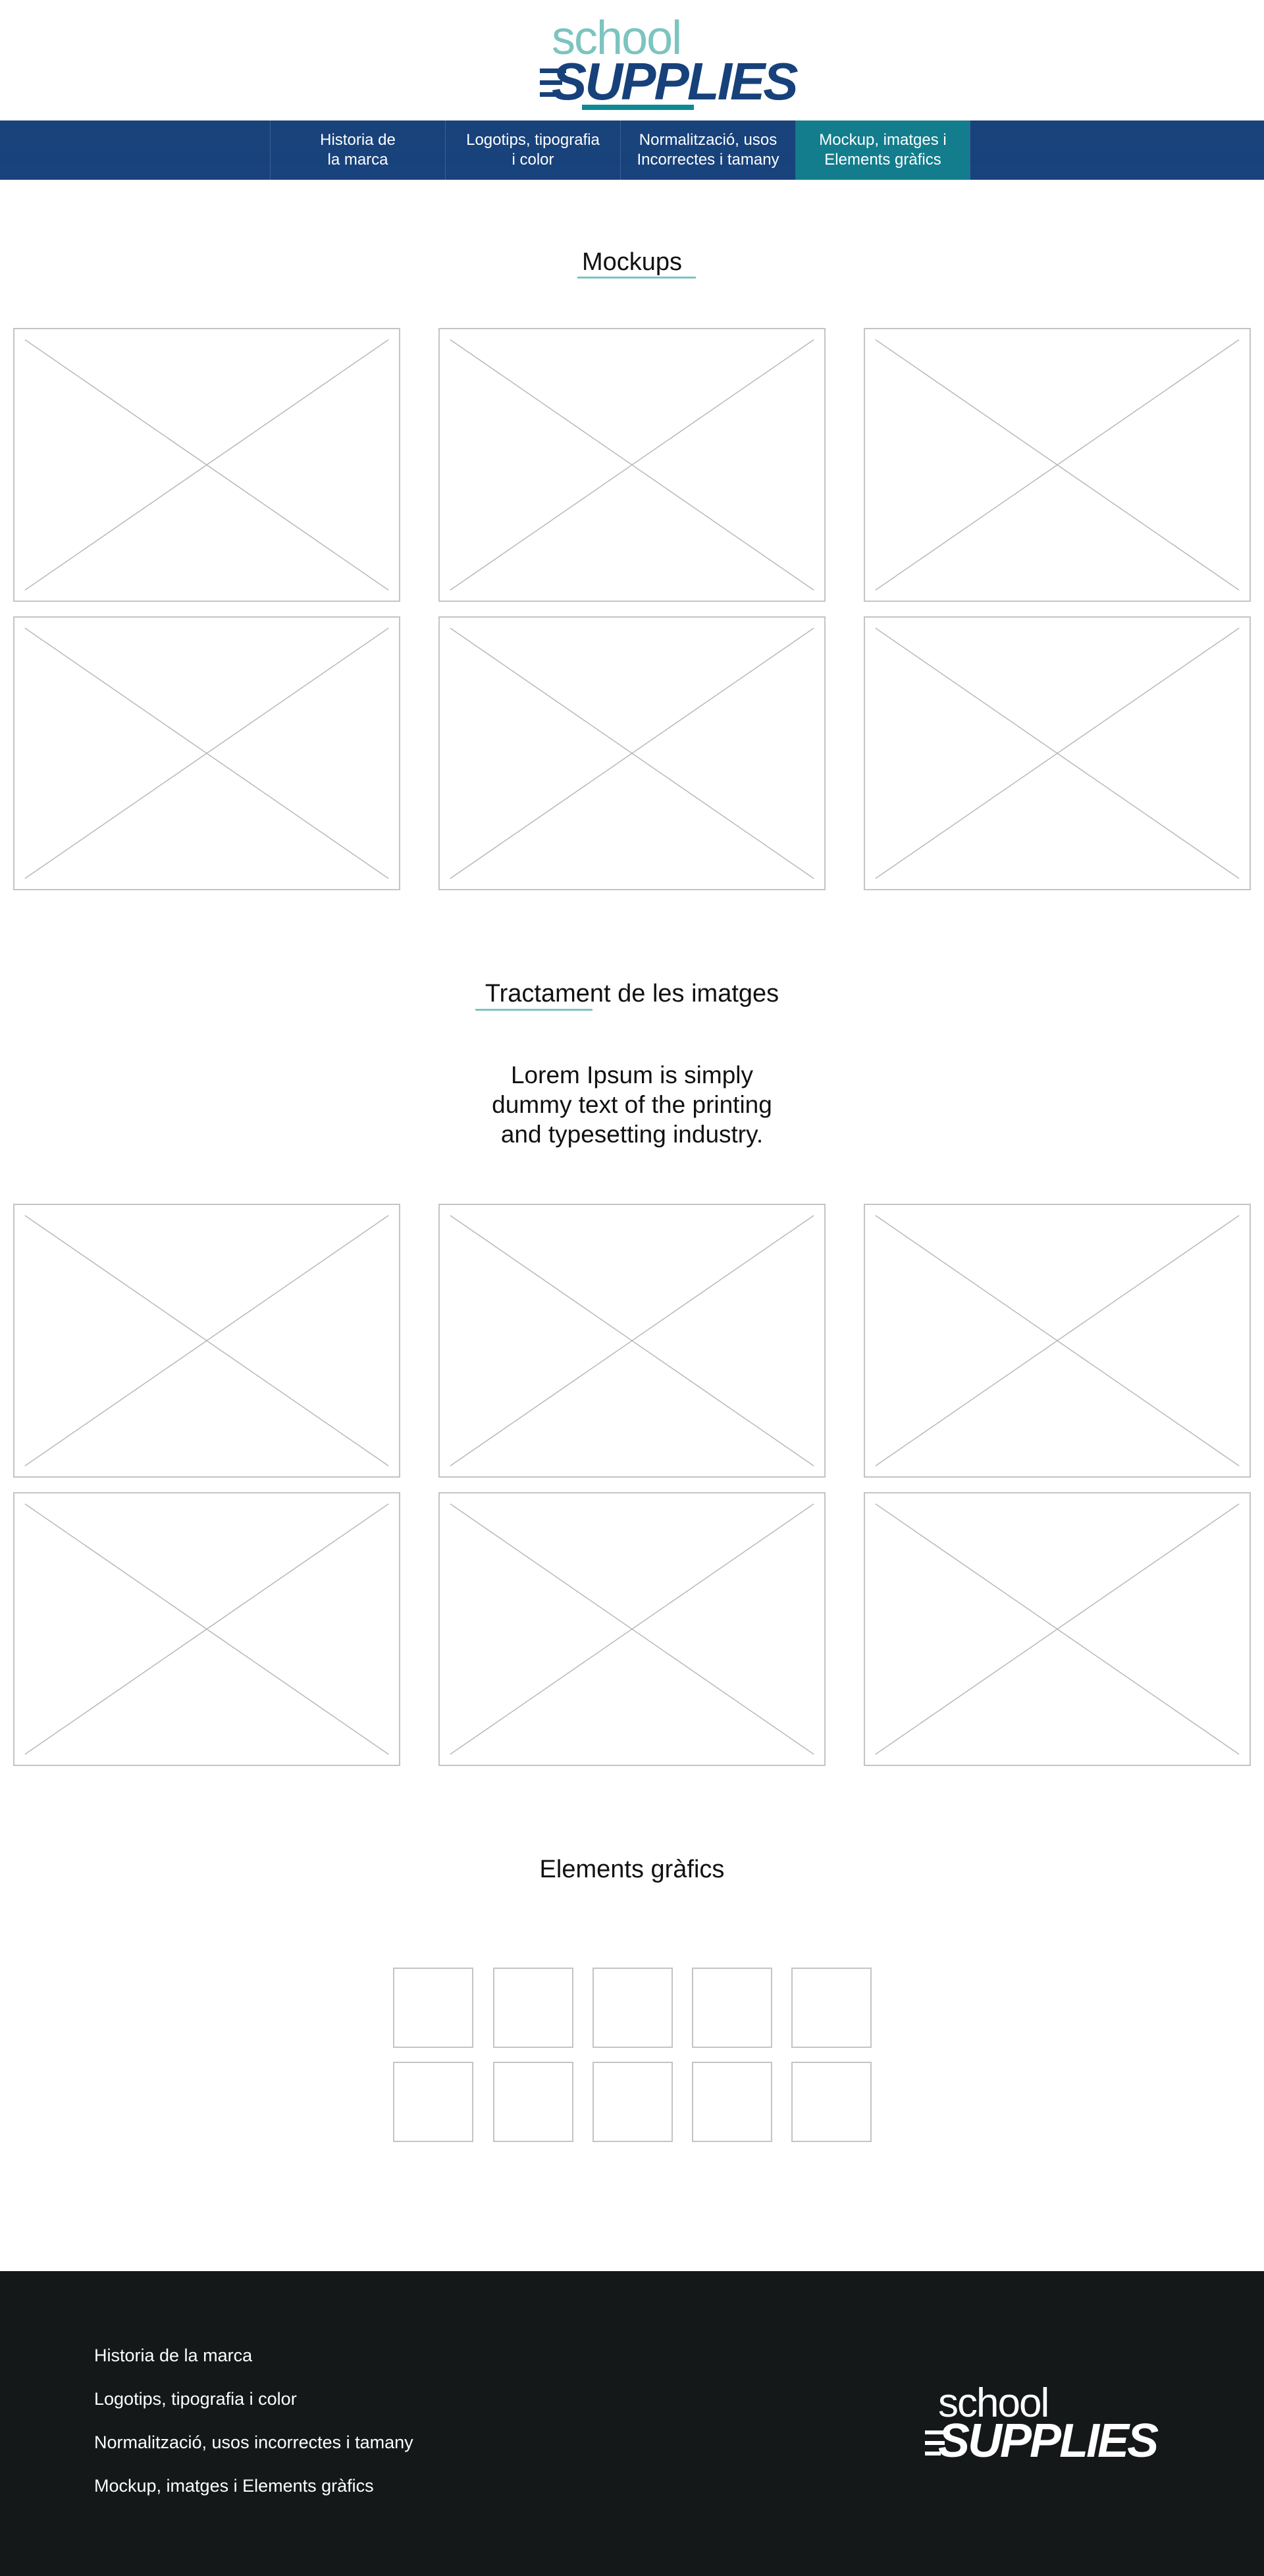 The height and width of the screenshot is (2576, 1264). Describe the element at coordinates (253, 2442) in the screenshot. I see `footer-link-normalitzacio: Normalització, usos incorrectes i tamany` at that location.